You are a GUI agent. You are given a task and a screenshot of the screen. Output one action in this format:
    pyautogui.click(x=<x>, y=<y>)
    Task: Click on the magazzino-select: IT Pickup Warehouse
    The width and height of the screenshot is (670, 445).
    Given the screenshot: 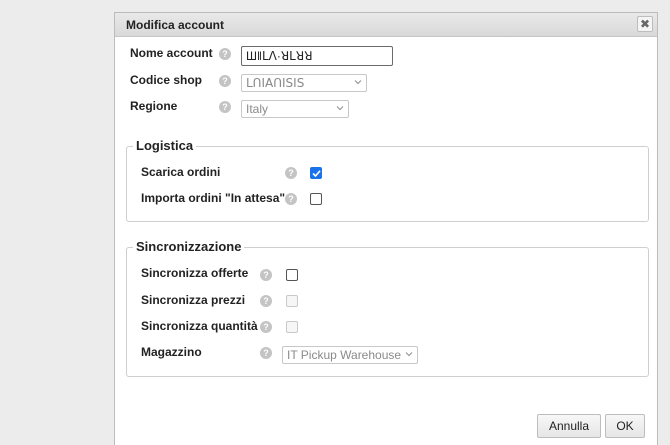 What is the action you would take?
    pyautogui.click(x=350, y=355)
    